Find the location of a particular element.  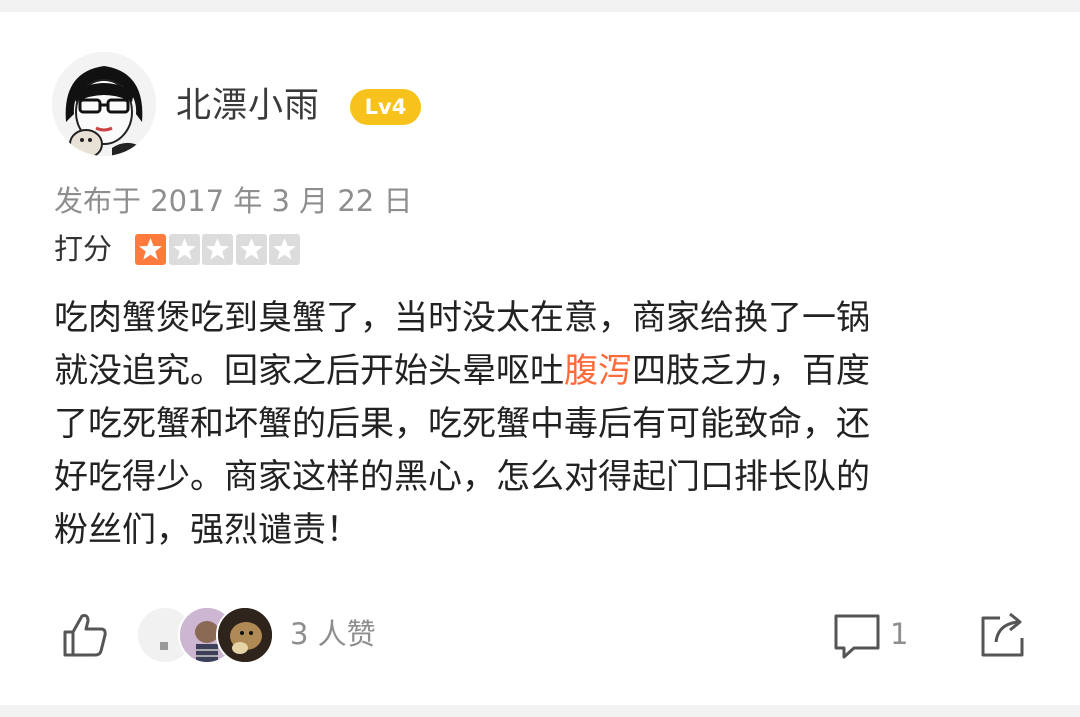

review-line: 了吃死蟹和坏蟹的后果，吃死蟹中毒后有可能致命，还 is located at coordinates (541, 424).